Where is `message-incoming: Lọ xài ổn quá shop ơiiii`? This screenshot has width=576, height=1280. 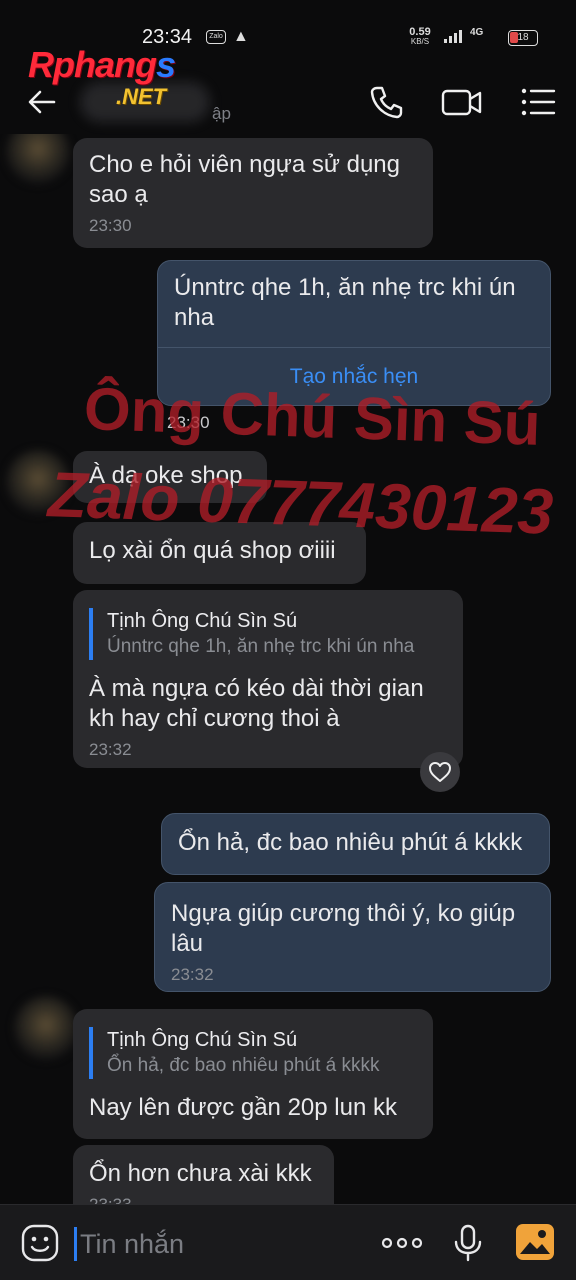 message-incoming: Lọ xài ổn quá shop ơiiii is located at coordinates (219, 553).